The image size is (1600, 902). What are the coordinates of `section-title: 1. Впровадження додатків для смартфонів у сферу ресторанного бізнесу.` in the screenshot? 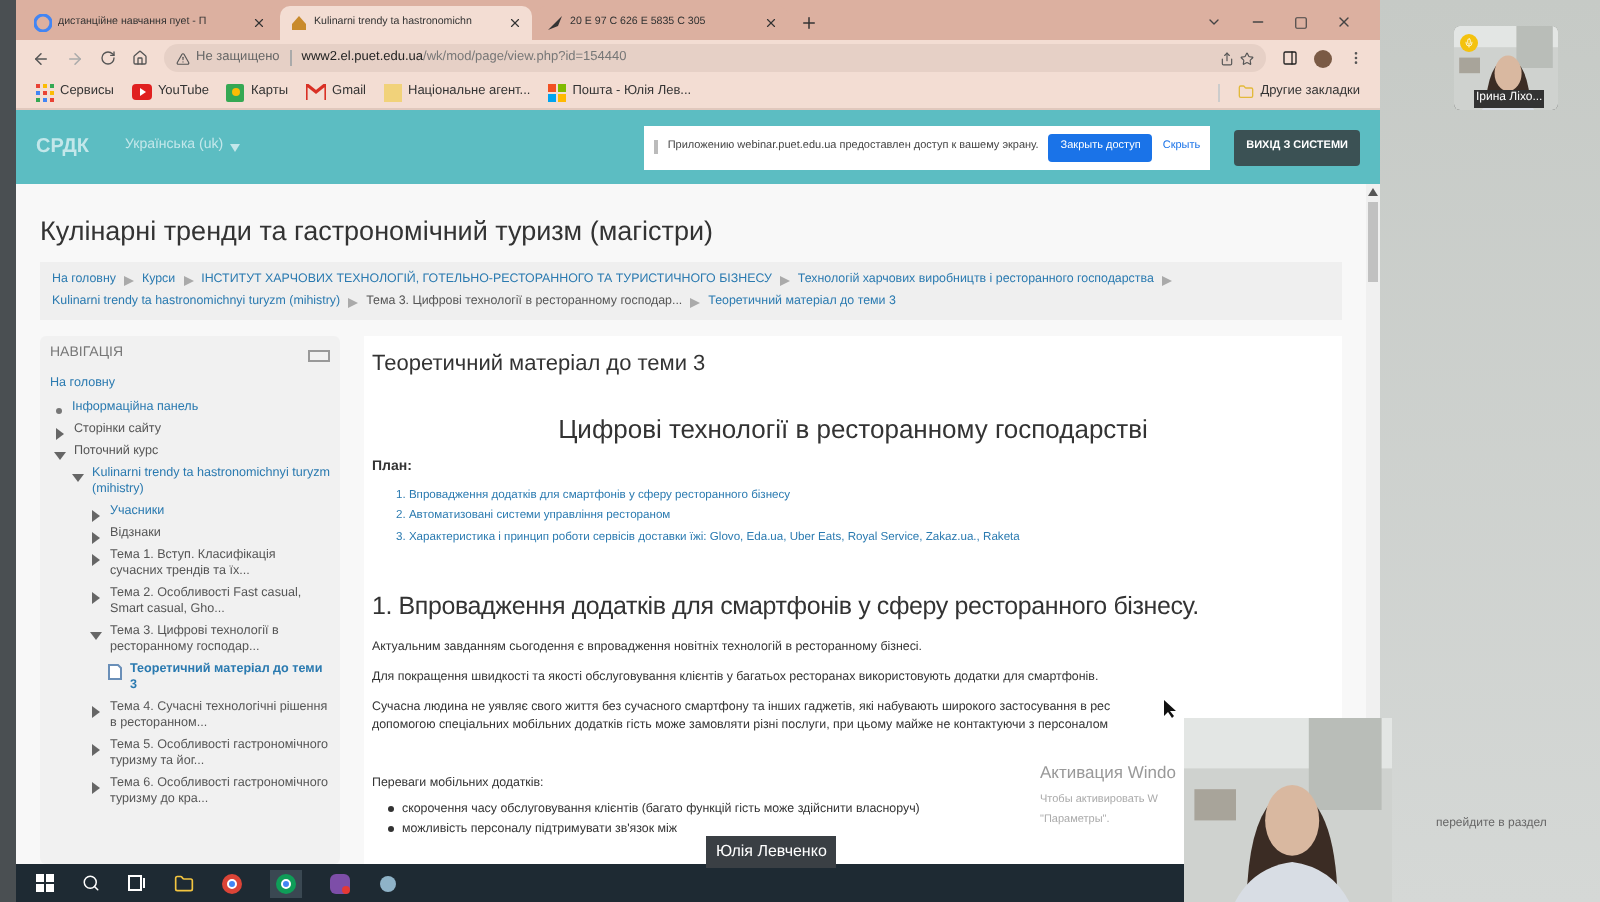 It's located at (786, 606).